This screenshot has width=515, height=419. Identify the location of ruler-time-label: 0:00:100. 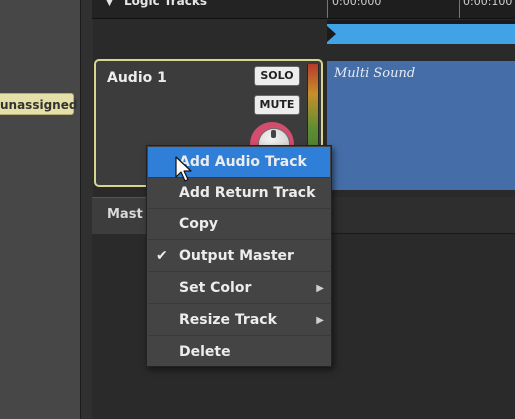
(488, 4).